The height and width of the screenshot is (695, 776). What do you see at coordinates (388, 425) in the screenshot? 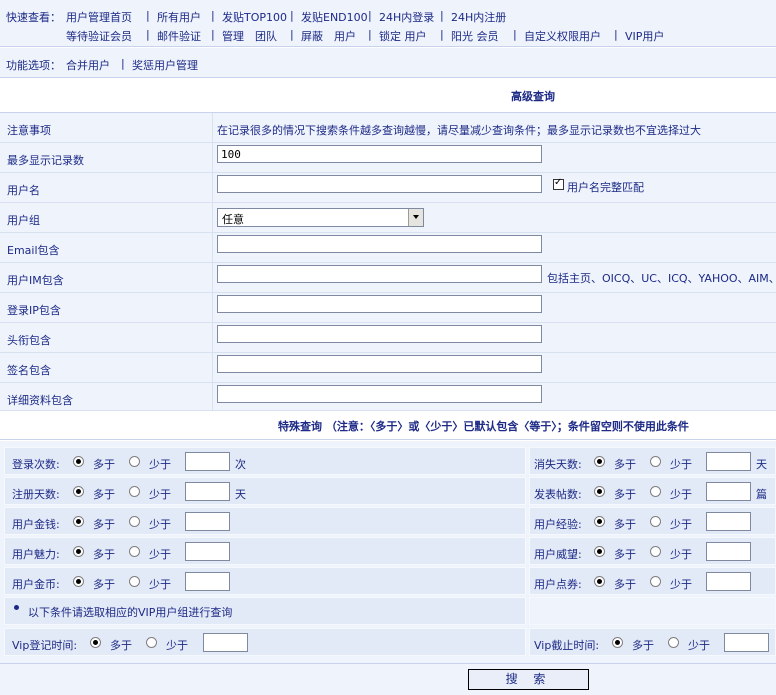
I see `special-query-header: 特殊查询 （注意：〈多于〉或〈少于〉已默认包含〈等于〉；条件留空则不使用此条件` at bounding box center [388, 425].